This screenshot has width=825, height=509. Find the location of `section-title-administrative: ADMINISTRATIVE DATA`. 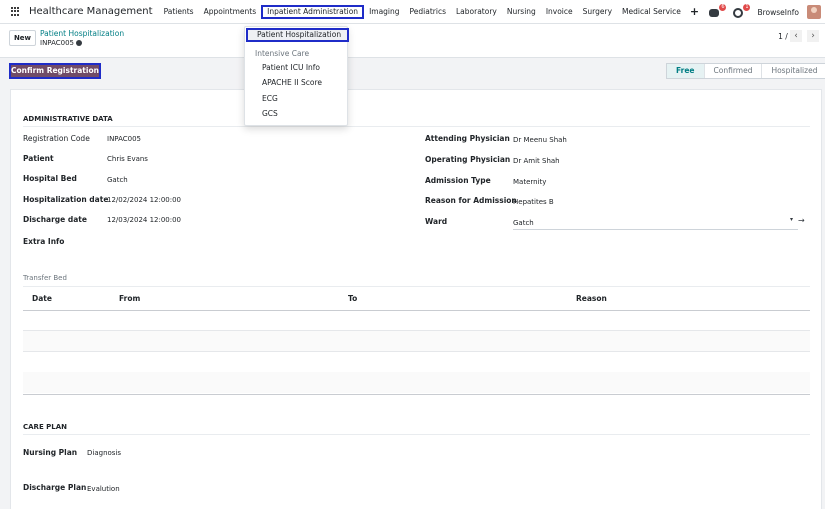

section-title-administrative: ADMINISTRATIVE DATA is located at coordinates (68, 119).